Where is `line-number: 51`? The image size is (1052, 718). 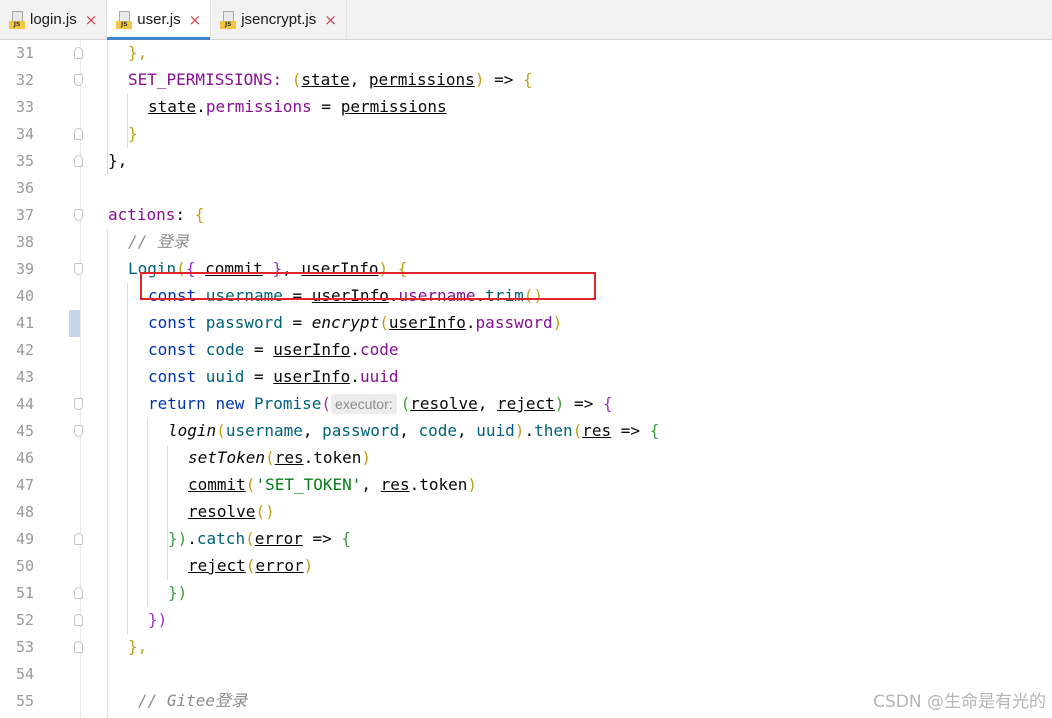 line-number: 51 is located at coordinates (24, 593).